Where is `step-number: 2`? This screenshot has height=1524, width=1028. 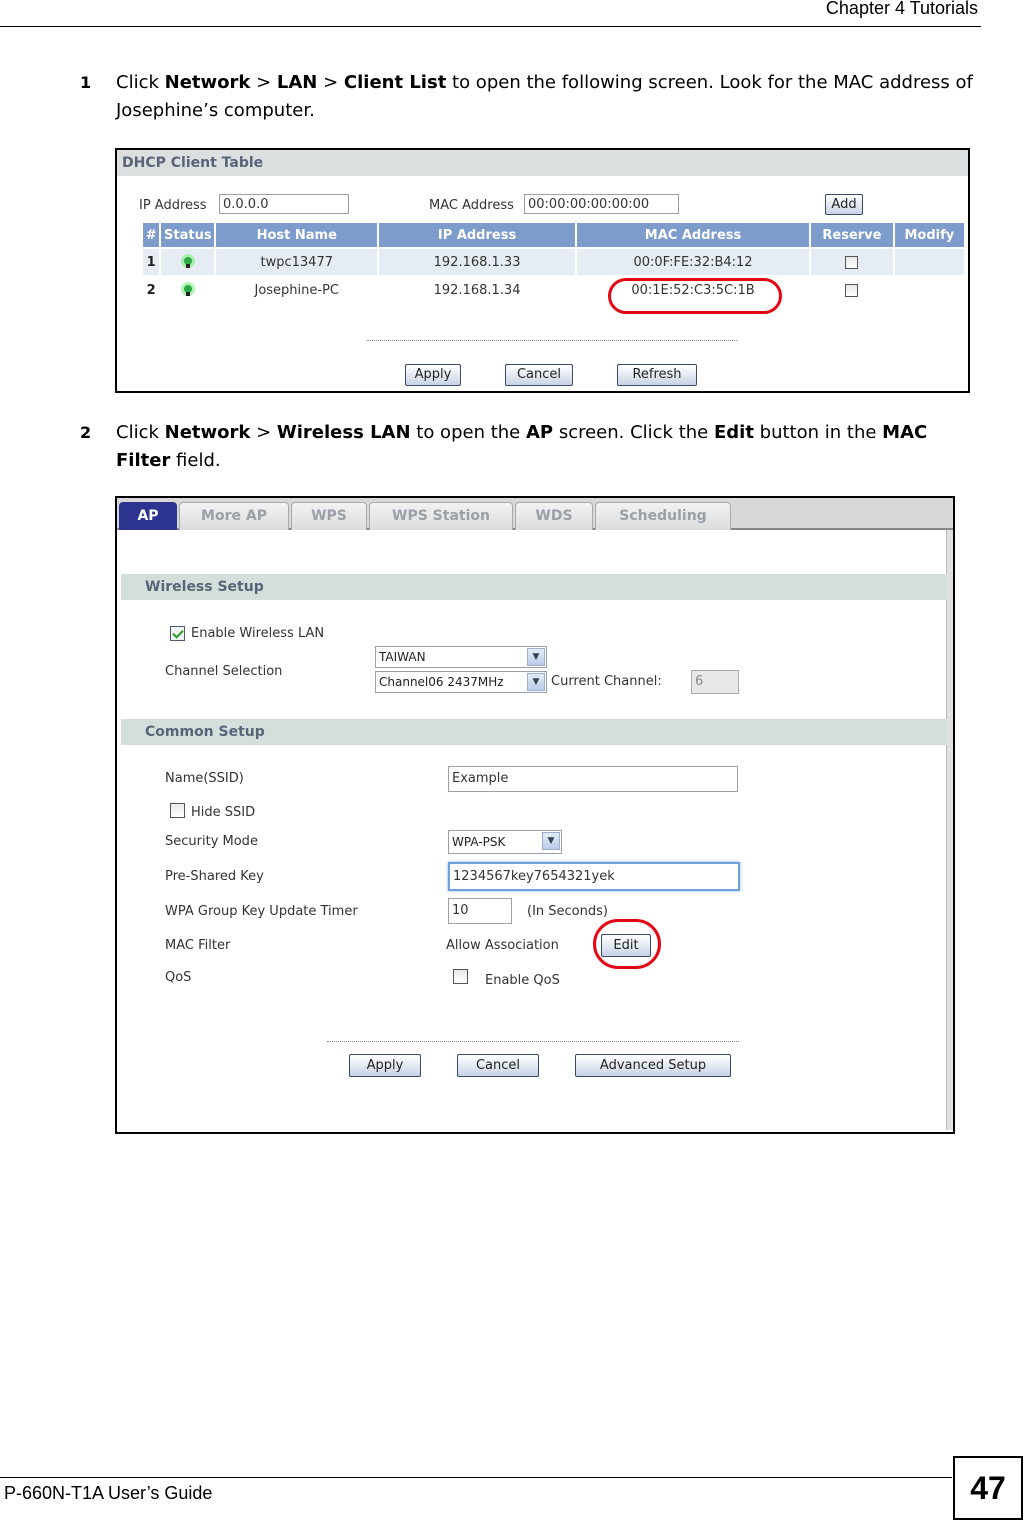 step-number: 2 is located at coordinates (86, 432).